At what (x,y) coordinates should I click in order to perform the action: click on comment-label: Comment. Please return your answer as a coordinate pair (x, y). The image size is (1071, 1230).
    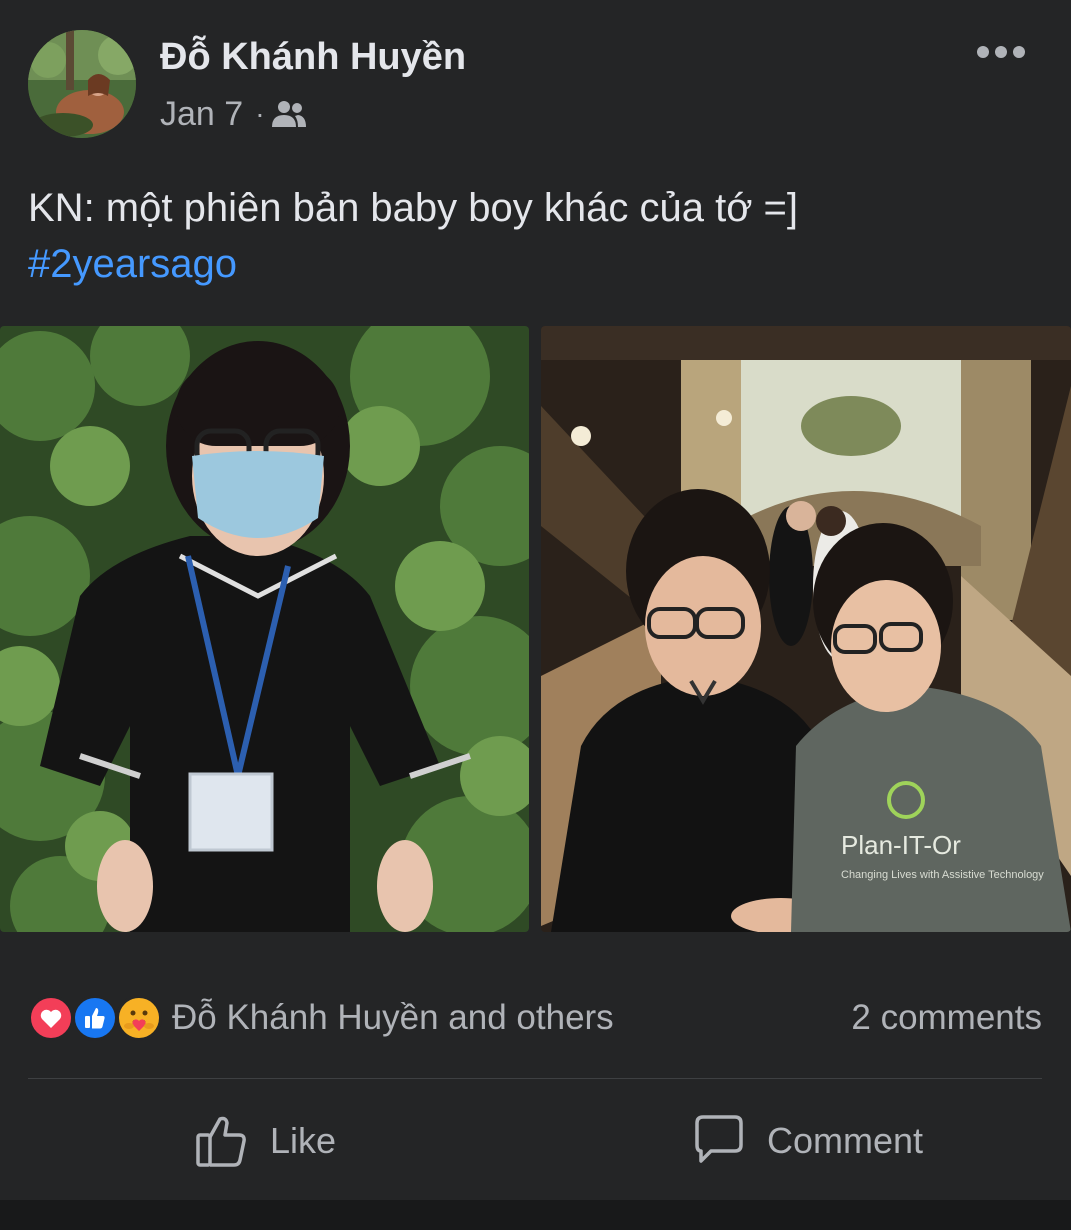
    Looking at the image, I should click on (845, 1140).